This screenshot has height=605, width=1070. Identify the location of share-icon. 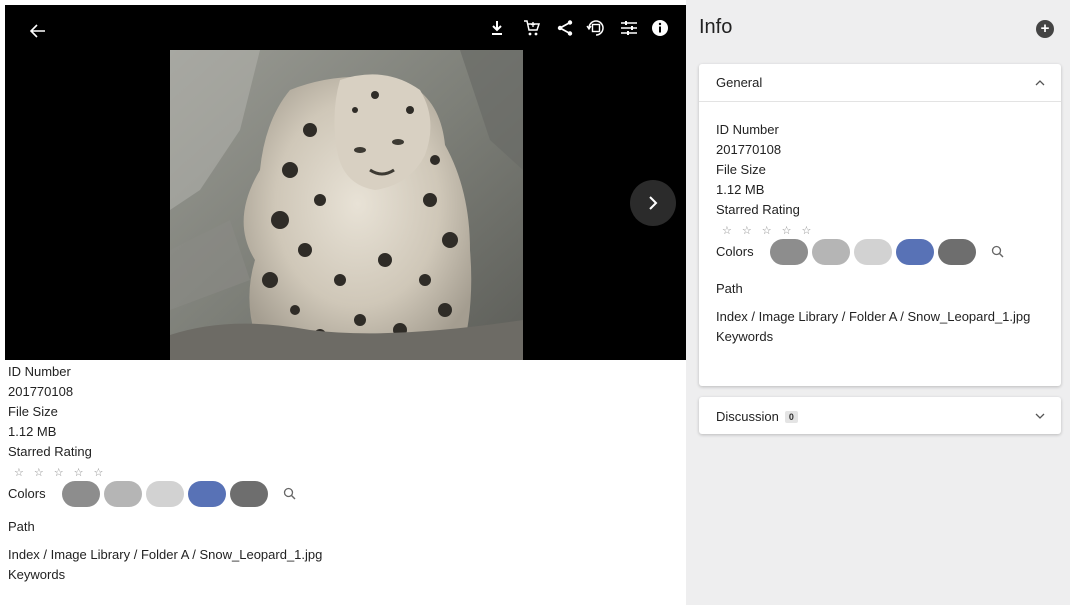
(565, 28).